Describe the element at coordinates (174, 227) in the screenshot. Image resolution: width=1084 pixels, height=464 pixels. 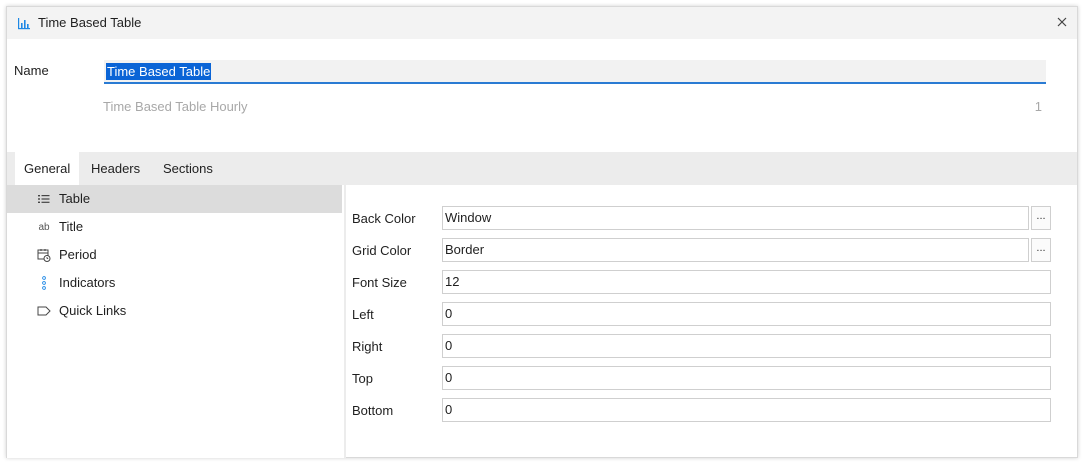
I see `nav-item-title: ab Title` at that location.